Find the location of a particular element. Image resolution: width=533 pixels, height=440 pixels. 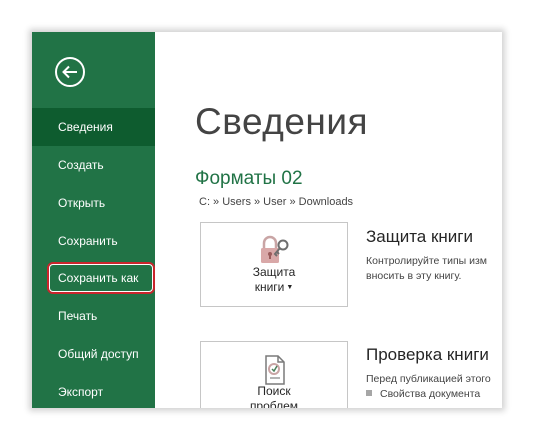

back-button is located at coordinates (70, 72).